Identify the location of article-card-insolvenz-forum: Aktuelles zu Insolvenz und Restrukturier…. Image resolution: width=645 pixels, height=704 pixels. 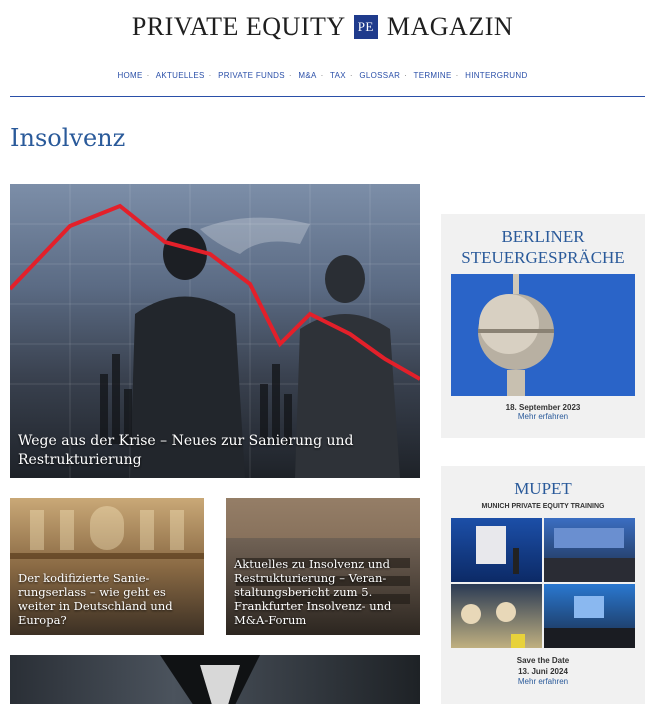
(323, 566).